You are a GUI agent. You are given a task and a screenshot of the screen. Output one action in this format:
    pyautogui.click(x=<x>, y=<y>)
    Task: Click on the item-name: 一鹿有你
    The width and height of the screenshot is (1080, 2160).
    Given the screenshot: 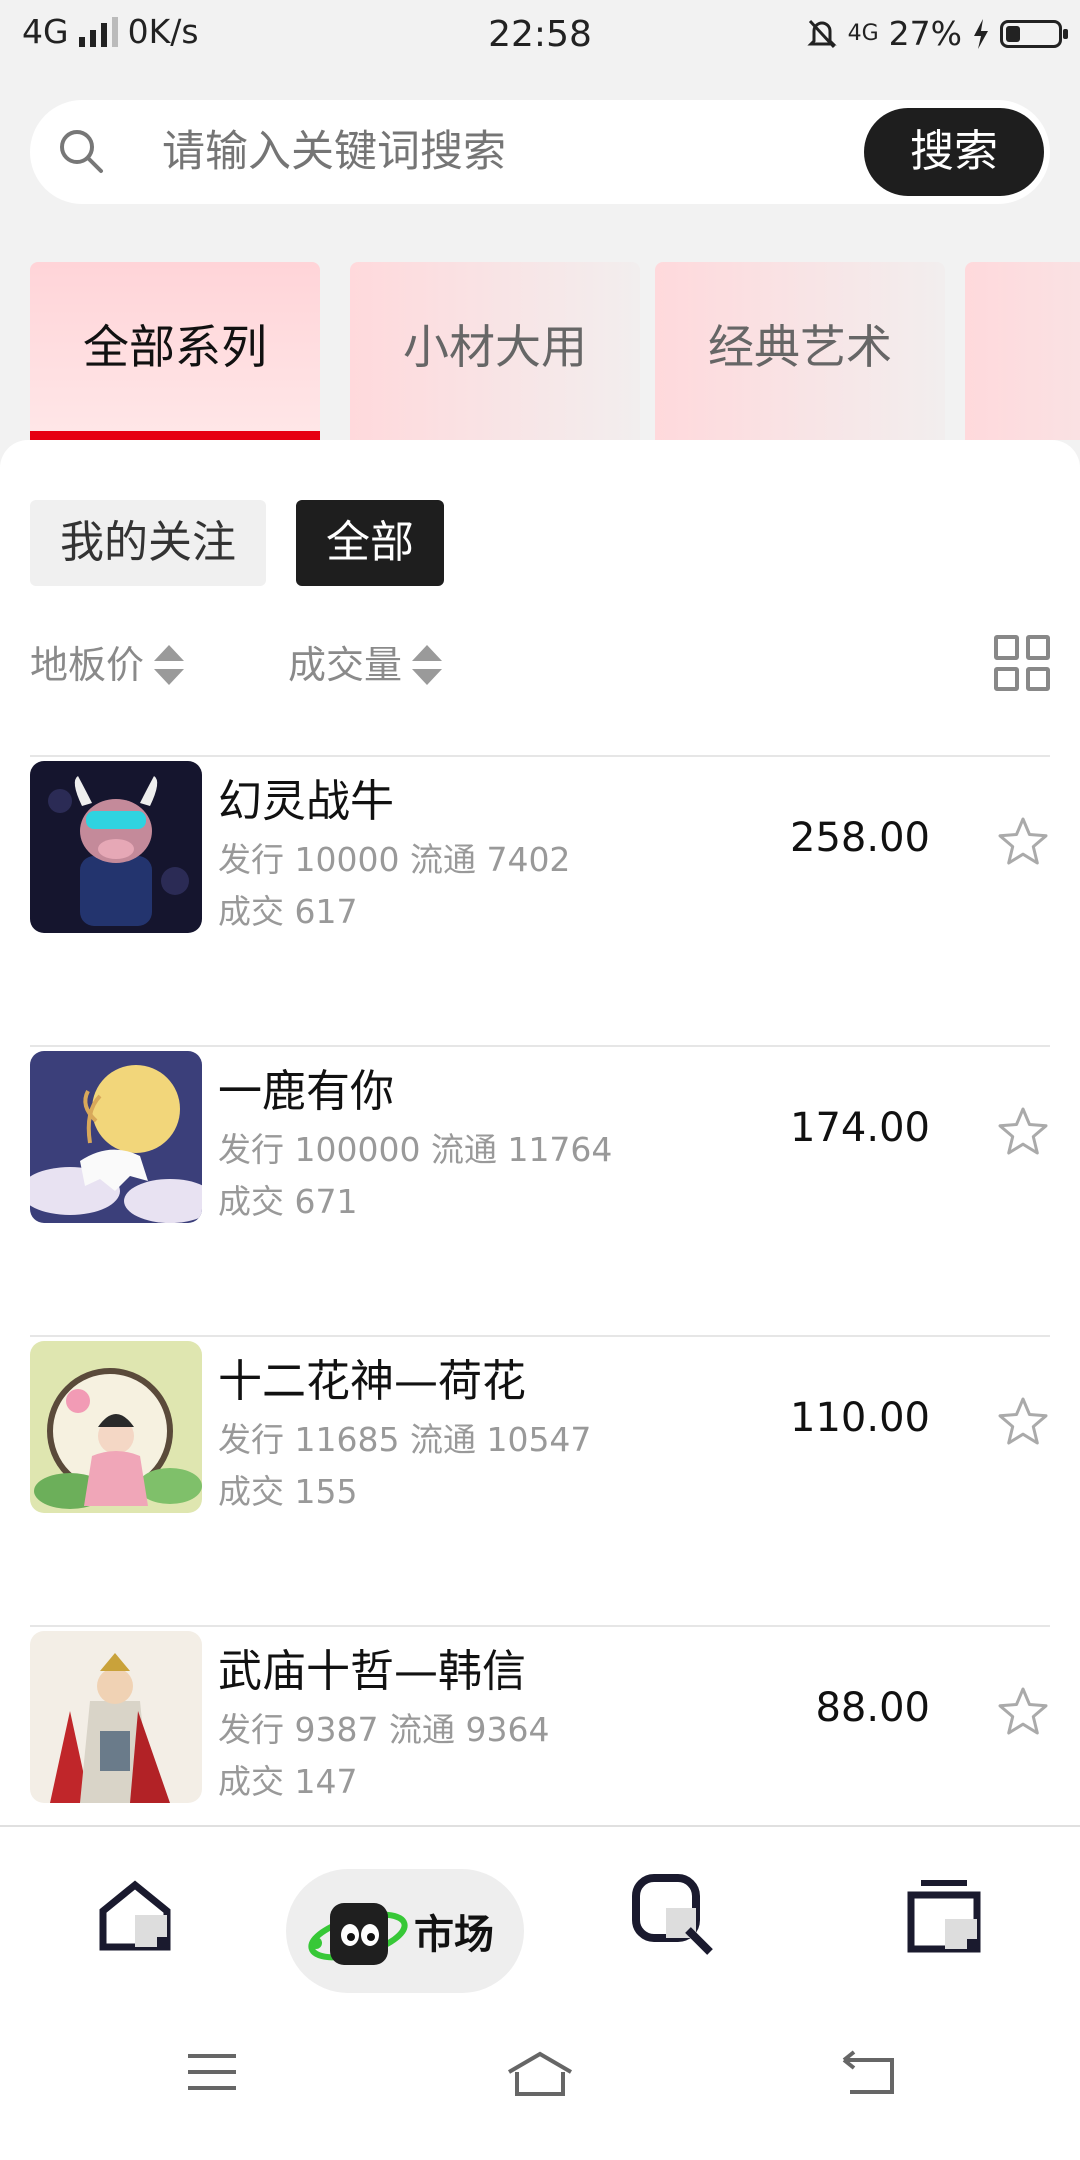 What is the action you would take?
    pyautogui.click(x=306, y=1091)
    